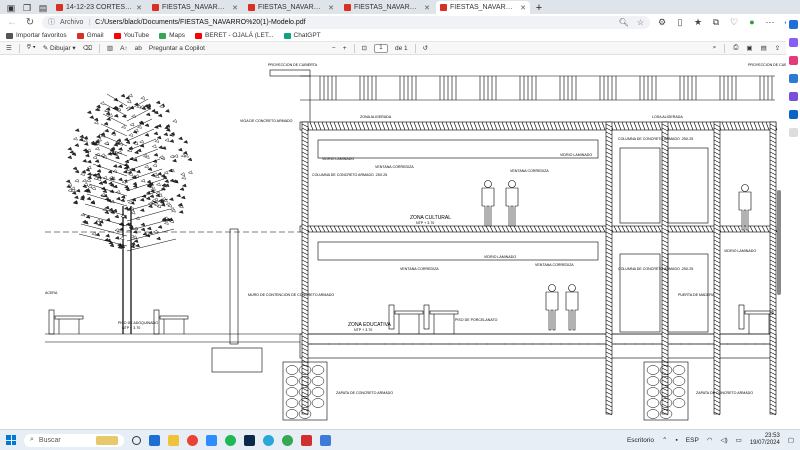  I want to click on task-view-icon, so click(136, 440).